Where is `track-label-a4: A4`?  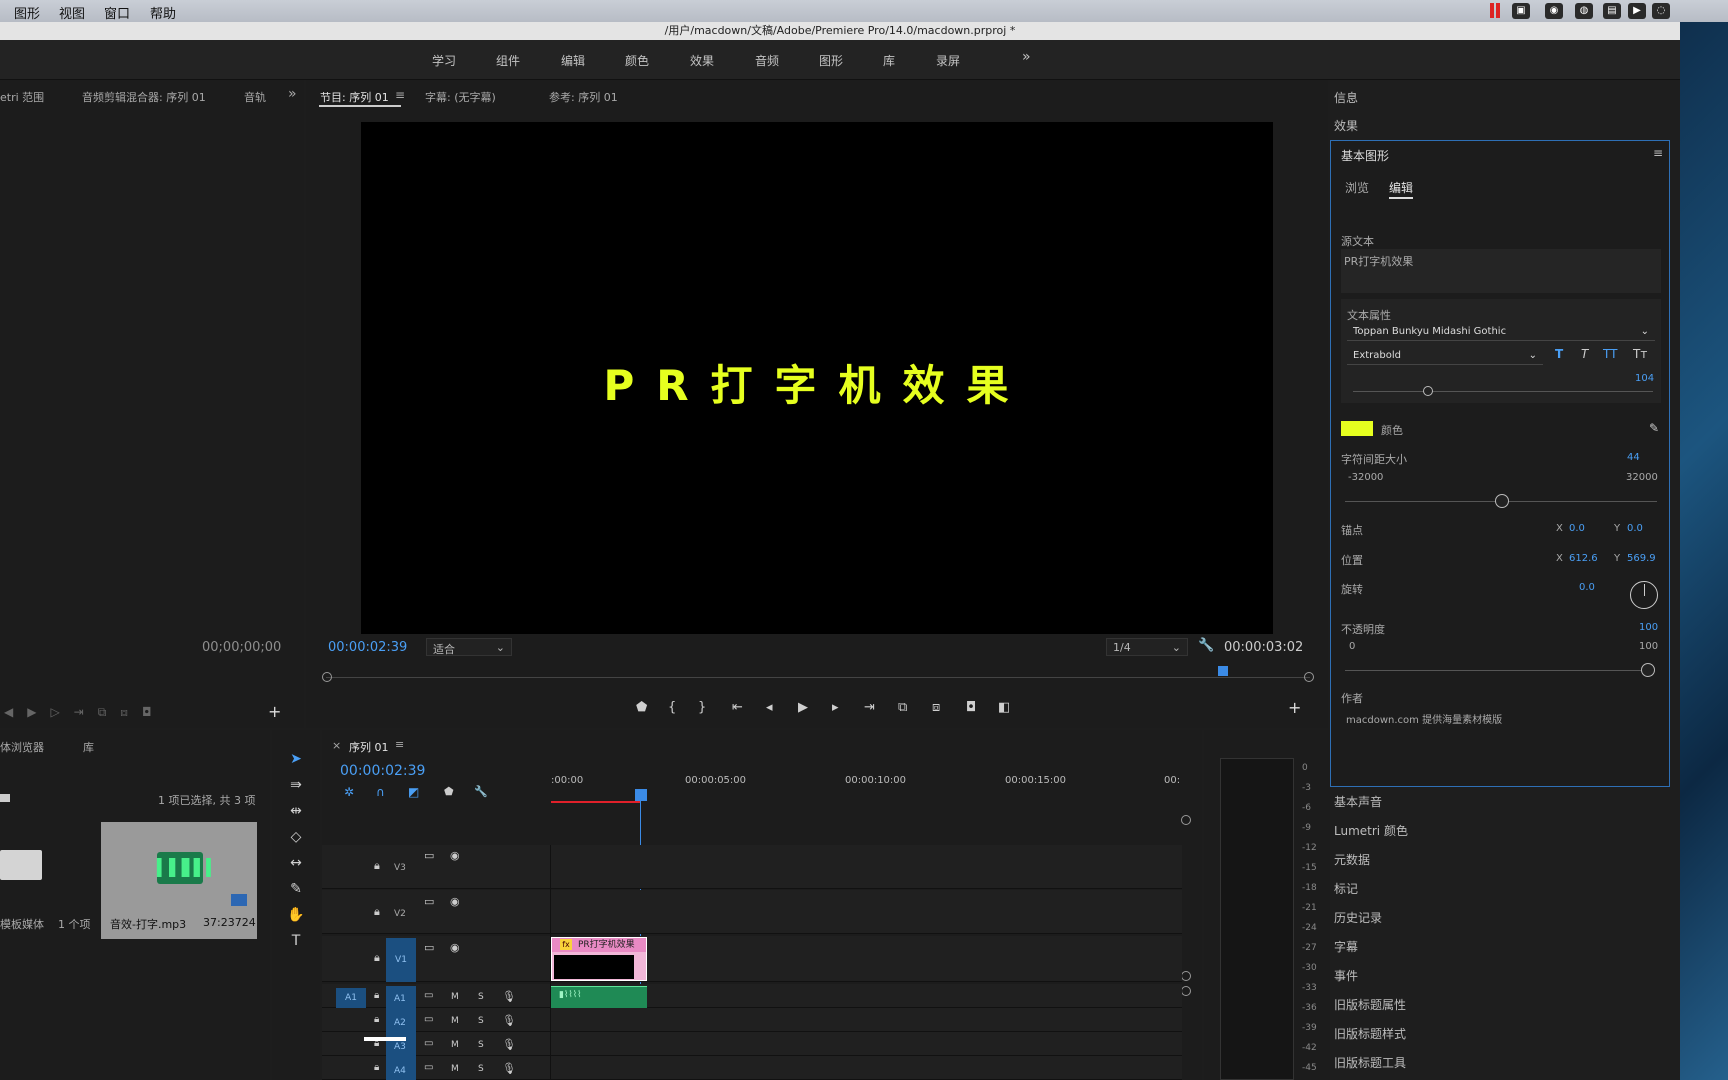 track-label-a4: A4 is located at coordinates (400, 1071).